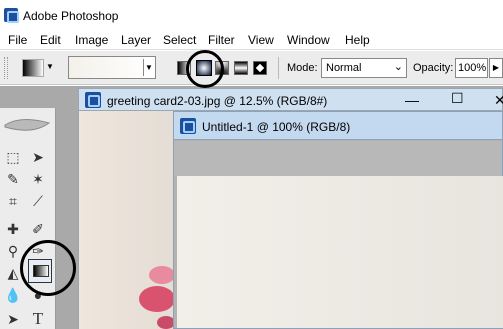  Describe the element at coordinates (241, 68) in the screenshot. I see `reflected-gradient-icon` at that location.